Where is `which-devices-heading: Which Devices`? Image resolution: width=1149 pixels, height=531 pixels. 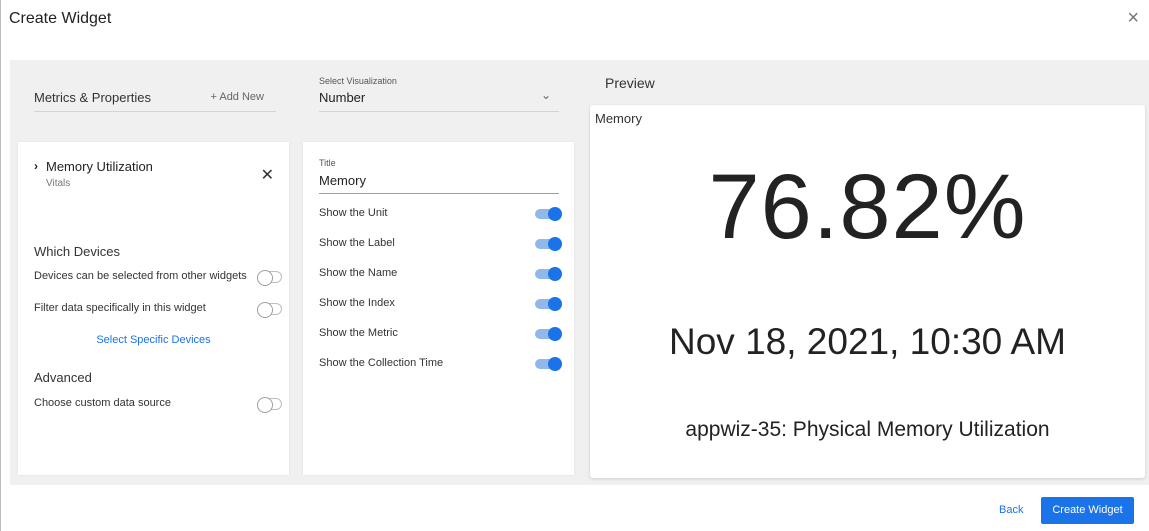
which-devices-heading: Which Devices is located at coordinates (77, 251).